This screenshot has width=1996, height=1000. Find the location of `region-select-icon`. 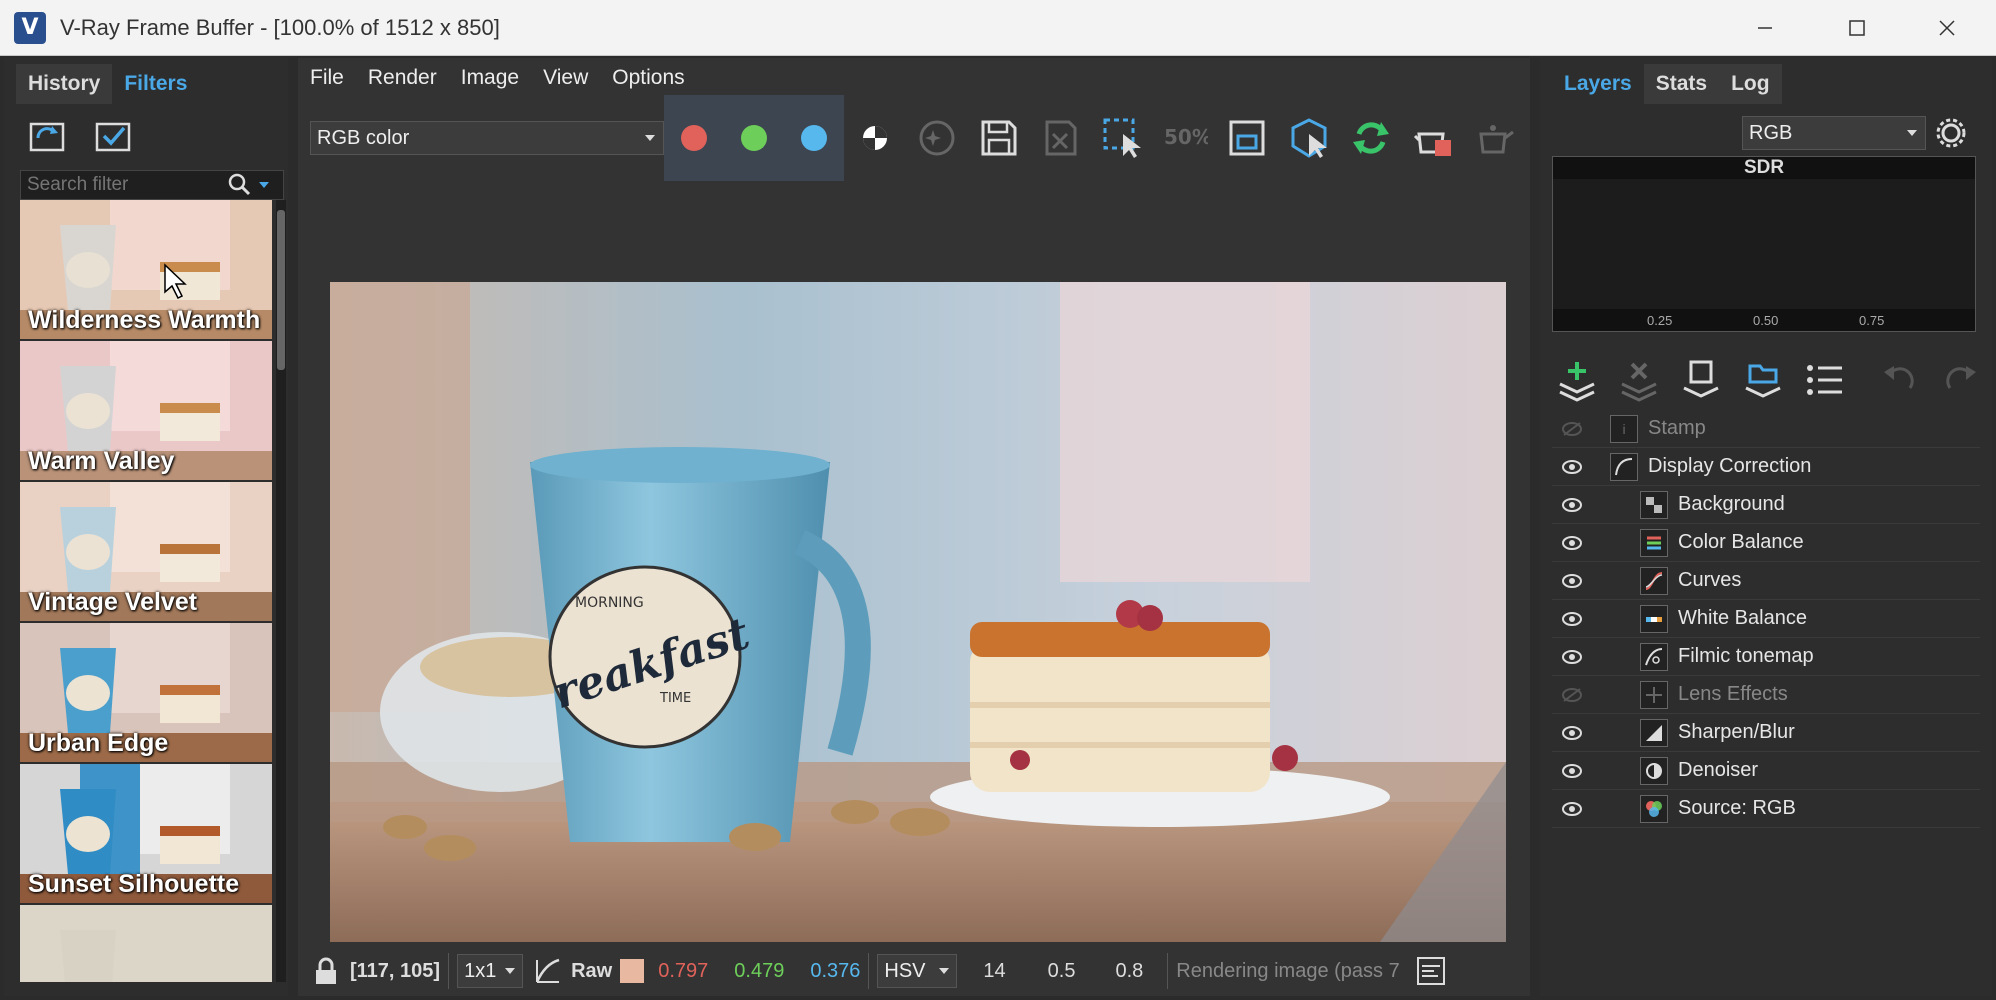

region-select-icon is located at coordinates (1122, 138).